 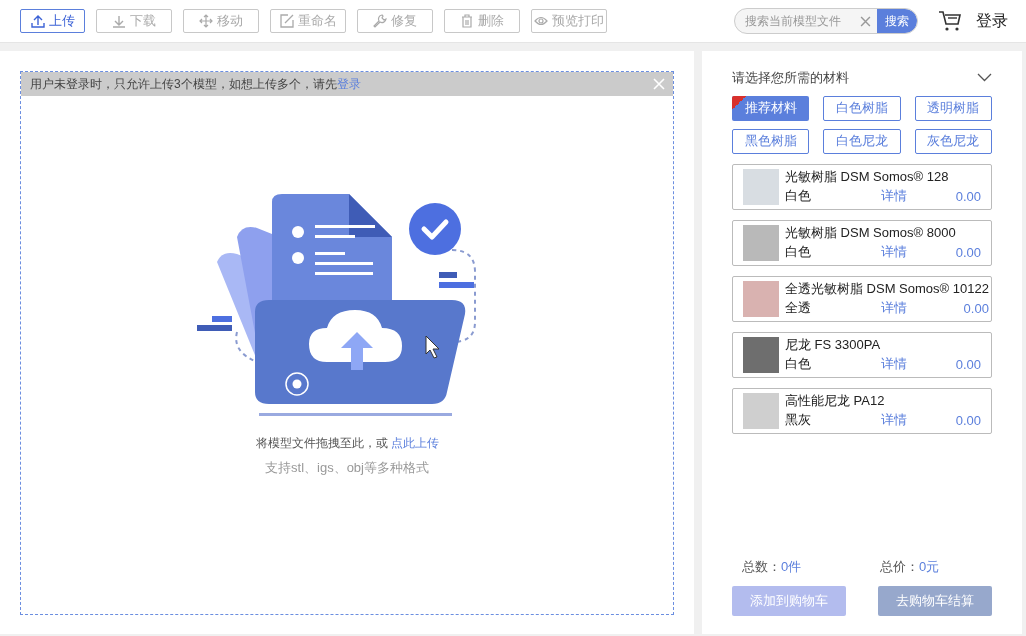 What do you see at coordinates (771, 141) in the screenshot?
I see `material-tag: 黑色树脂` at bounding box center [771, 141].